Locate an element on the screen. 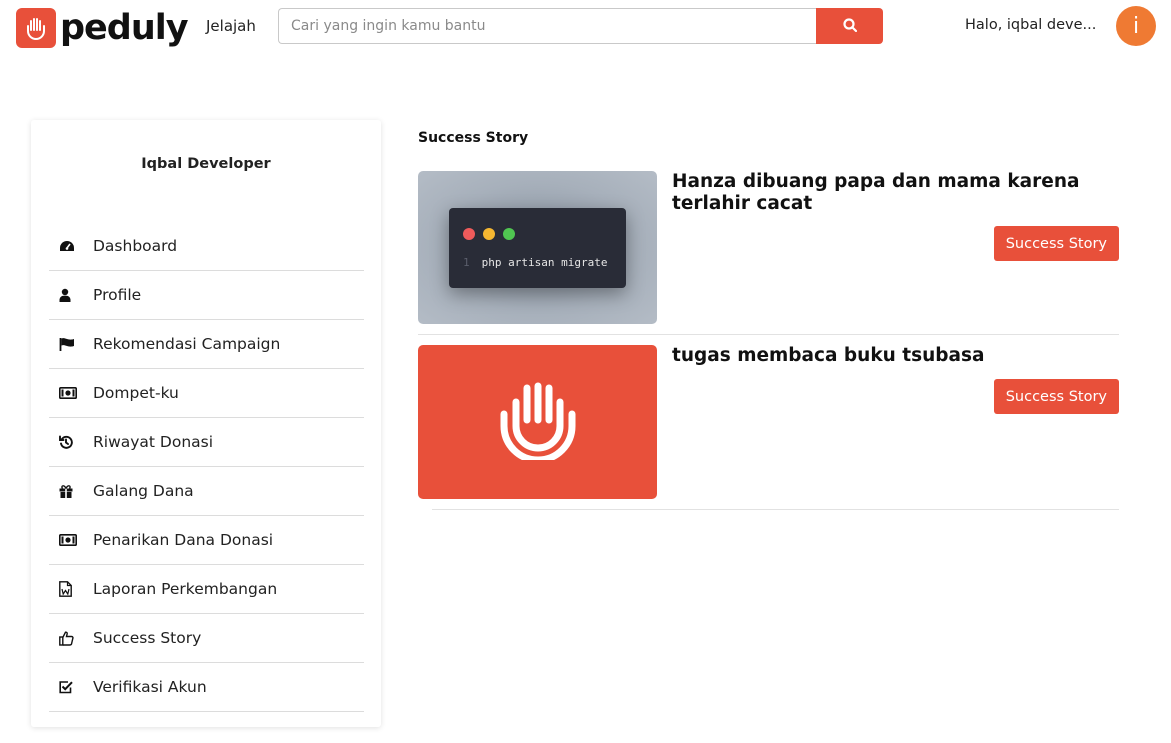  sidebar-user-name: Iqbal Developer is located at coordinates (206, 164).